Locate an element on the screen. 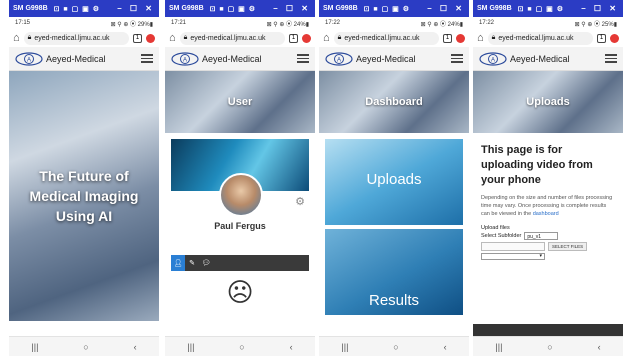 This screenshot has height=356, width=630. file-input is located at coordinates (513, 246).